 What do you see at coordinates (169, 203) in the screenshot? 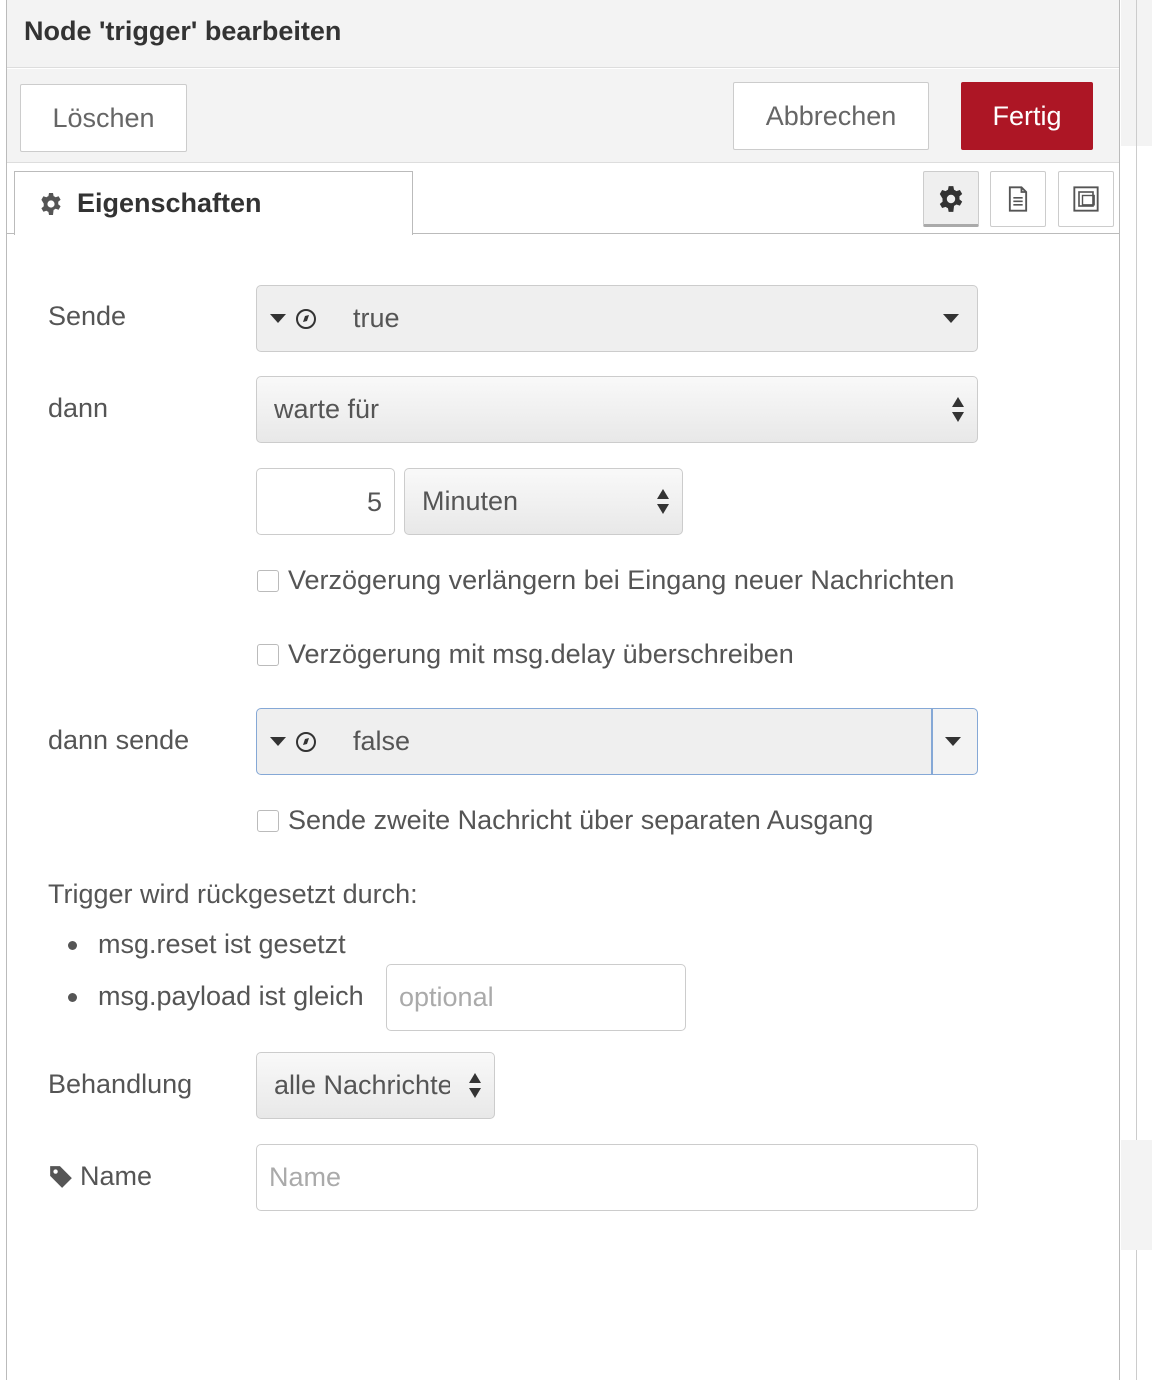
I see `tab-properties-label: Eigenschaften` at bounding box center [169, 203].